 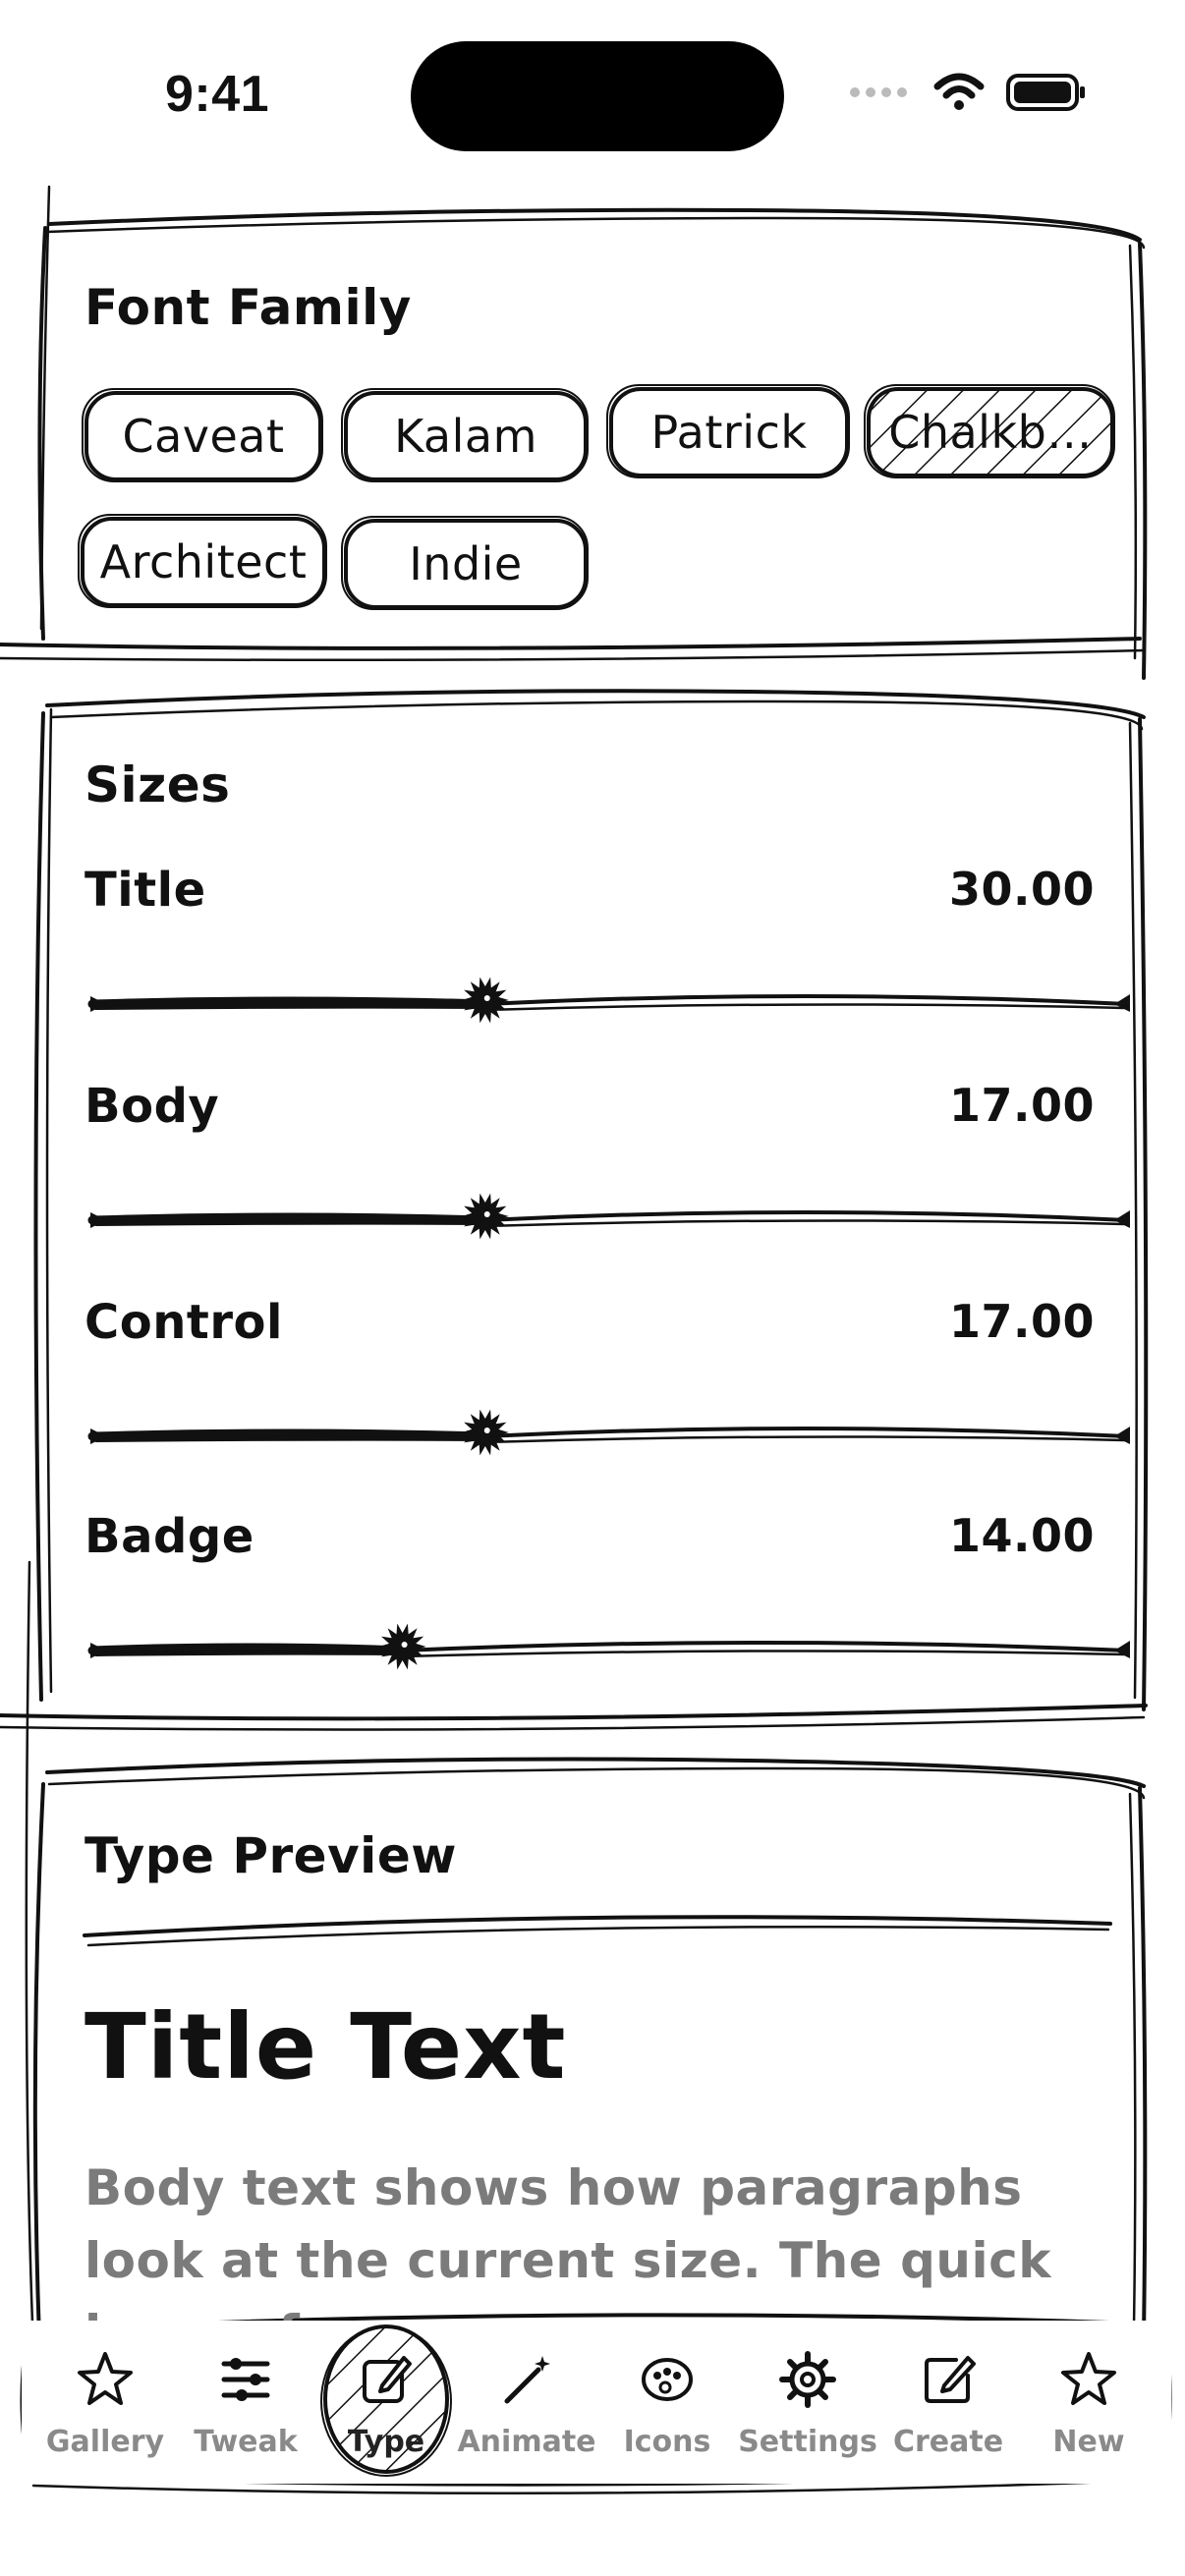 What do you see at coordinates (1022, 1105) in the screenshot?
I see `size-value-body: 17.00` at bounding box center [1022, 1105].